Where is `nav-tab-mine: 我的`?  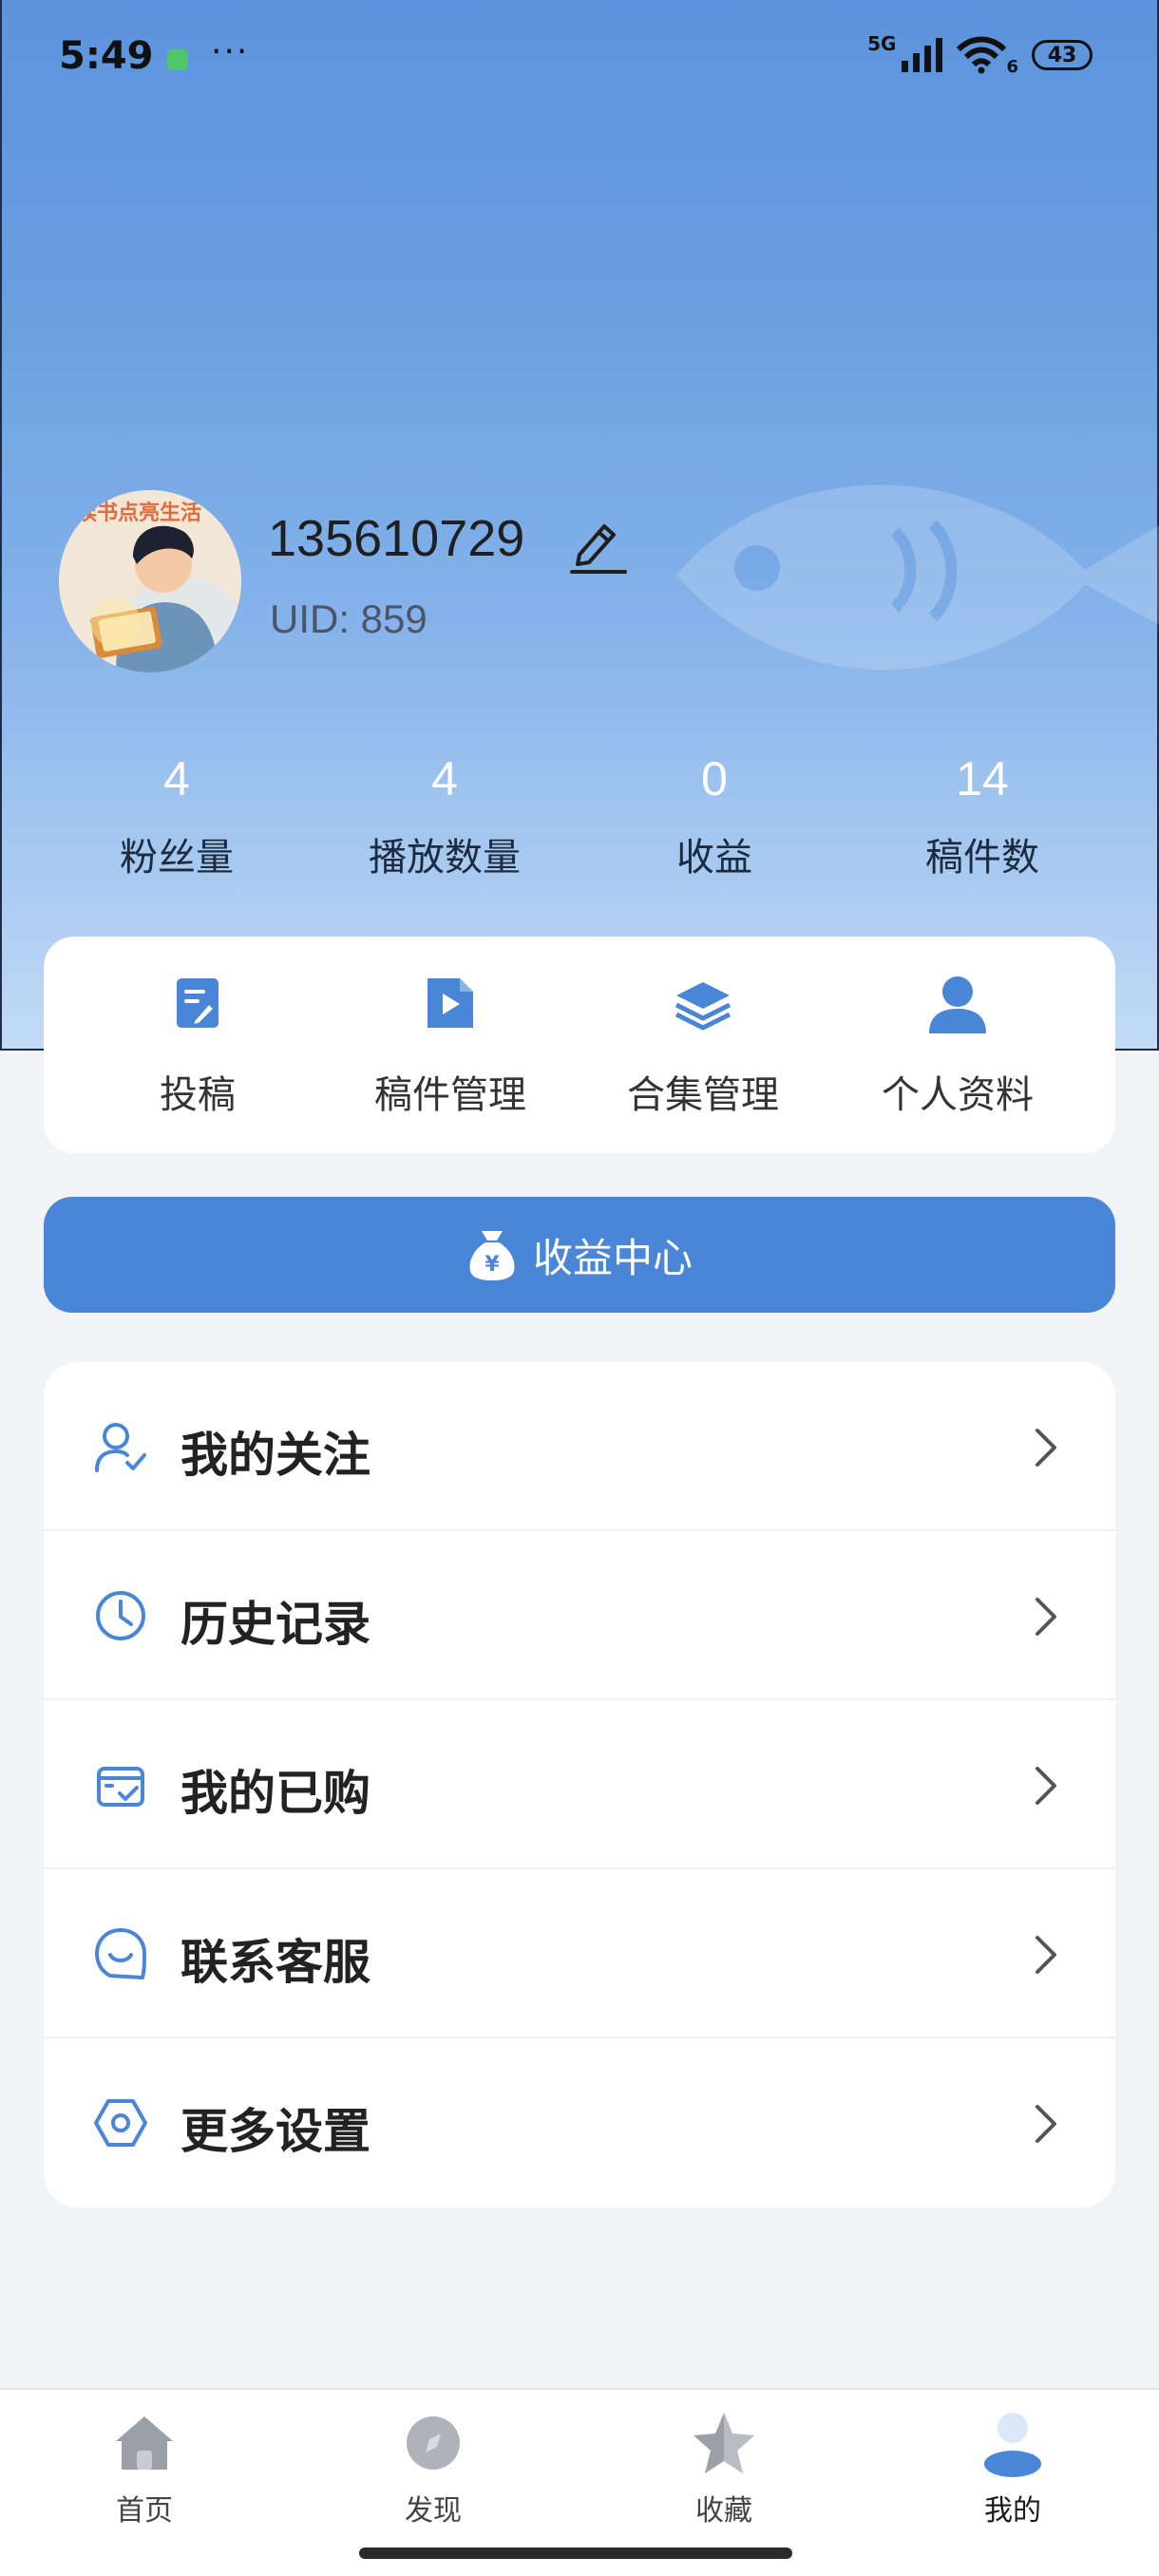
nav-tab-mine: 我的 is located at coordinates (1013, 2469).